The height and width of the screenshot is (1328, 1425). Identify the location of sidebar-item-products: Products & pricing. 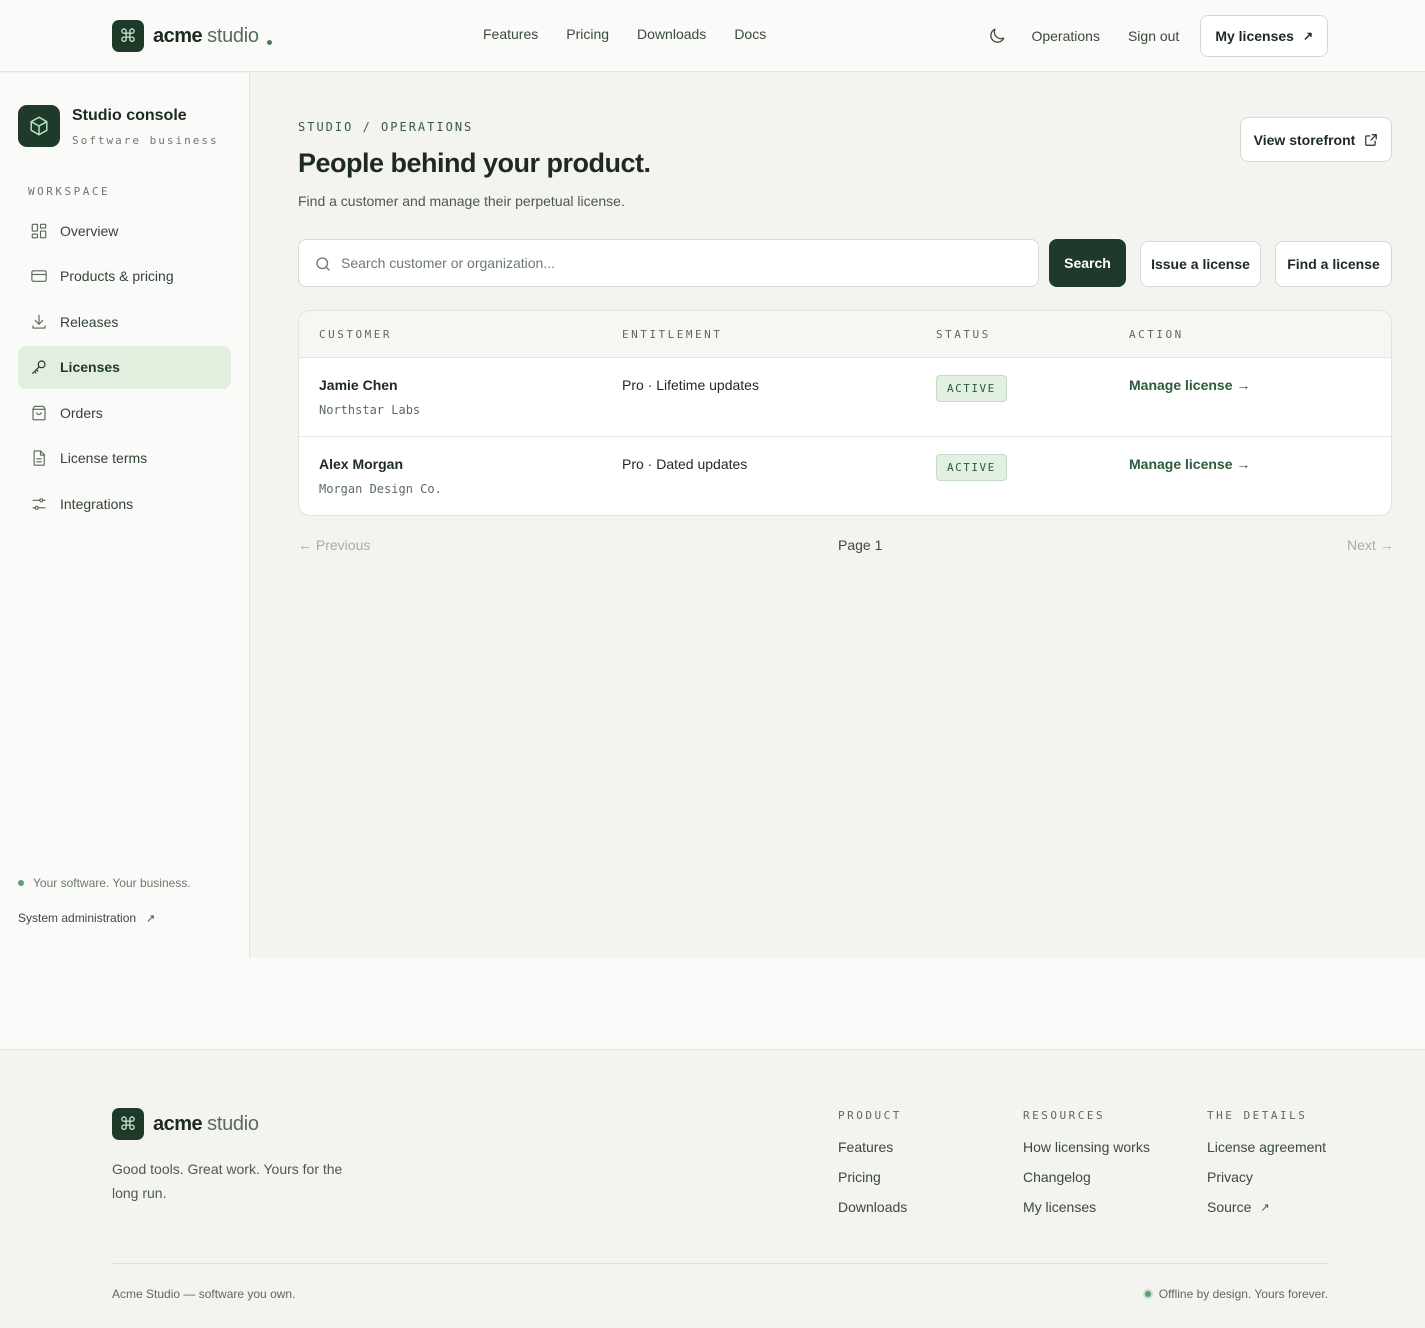
(124, 276).